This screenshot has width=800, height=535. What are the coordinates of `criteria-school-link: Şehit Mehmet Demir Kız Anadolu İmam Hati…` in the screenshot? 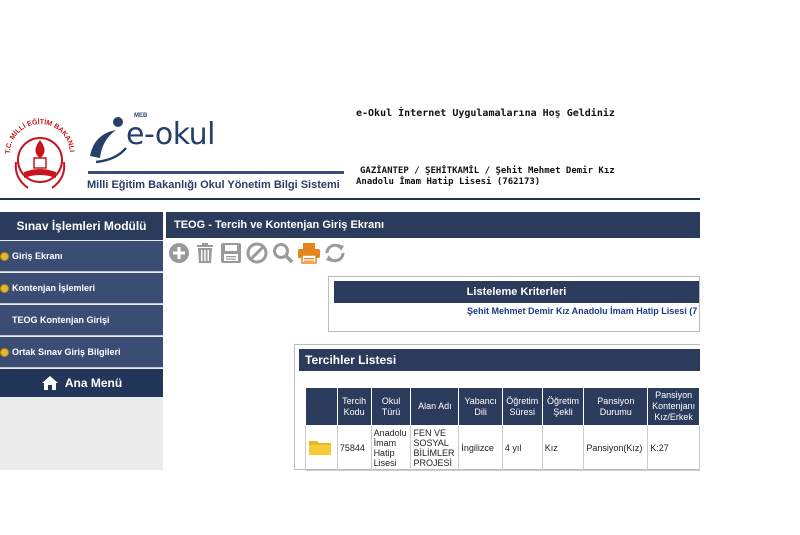 It's located at (514, 311).